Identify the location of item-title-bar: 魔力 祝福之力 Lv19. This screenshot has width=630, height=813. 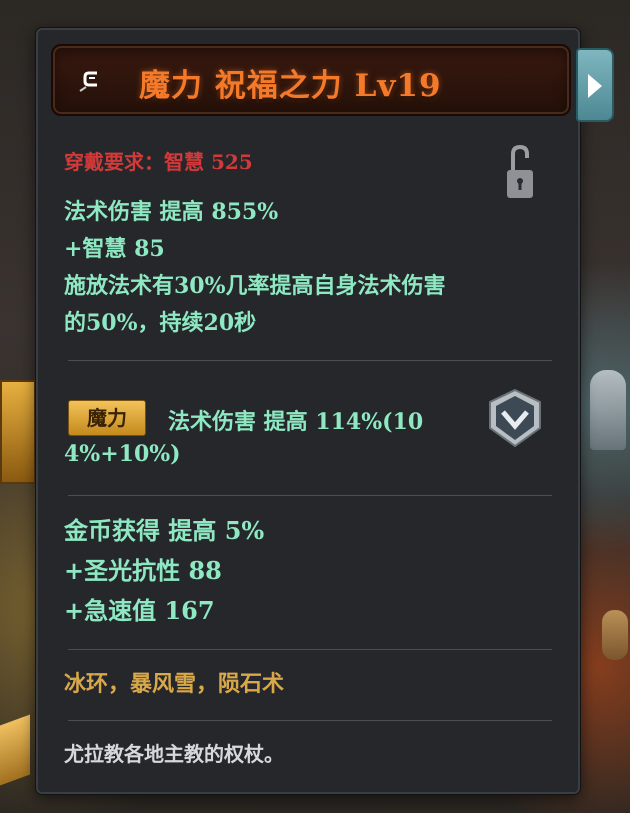
(311, 80).